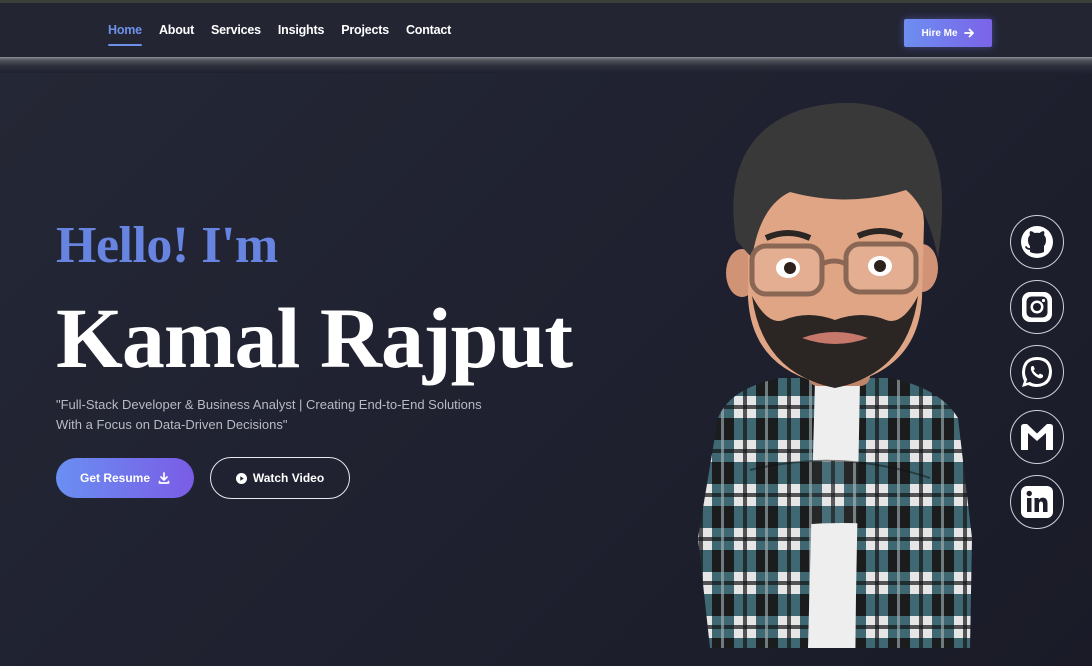 The image size is (1092, 666). I want to click on watch-video-button: Watch Video, so click(280, 478).